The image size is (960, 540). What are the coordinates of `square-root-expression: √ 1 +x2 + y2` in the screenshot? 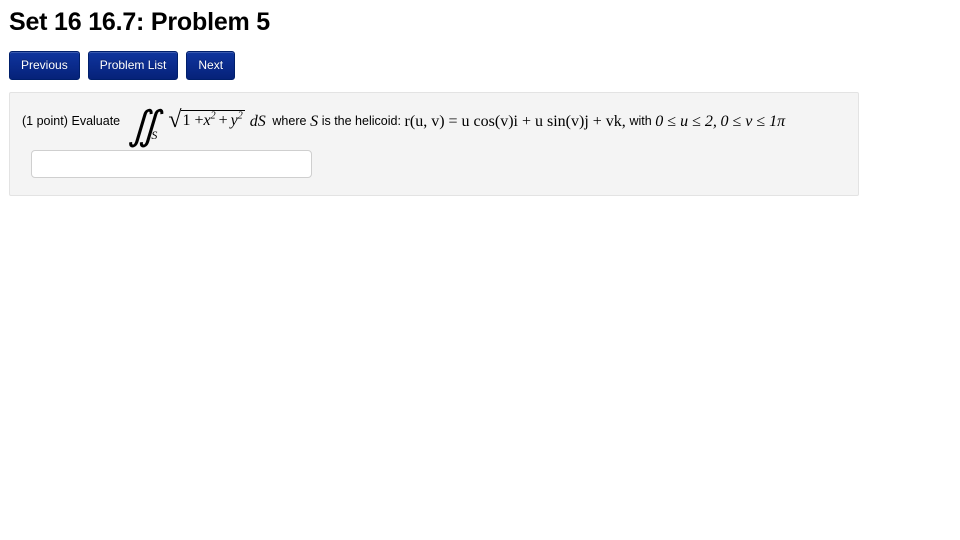 It's located at (206, 120).